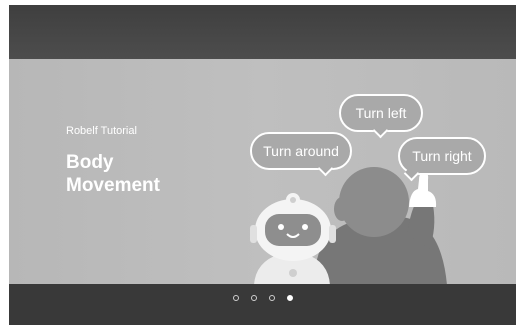 The height and width of the screenshot is (328, 520). I want to click on robot-eye-right, so click(305, 227).